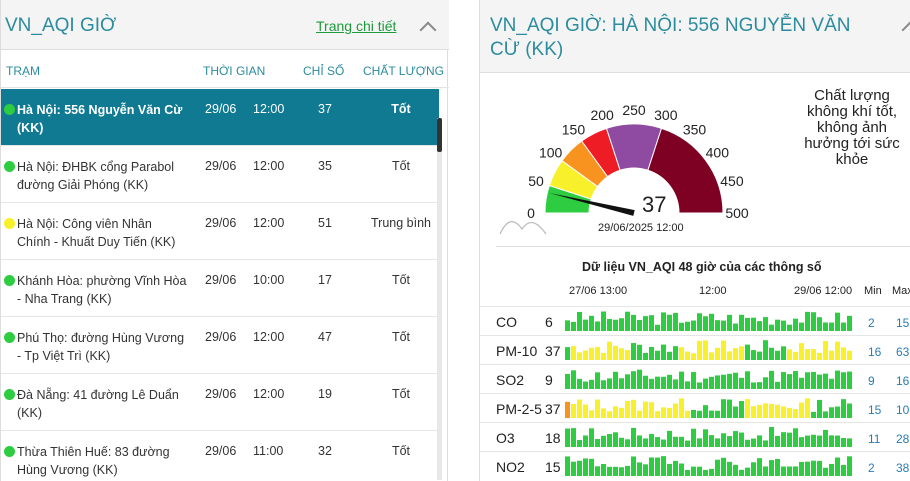  I want to click on scrollbar-thumb, so click(439, 135).